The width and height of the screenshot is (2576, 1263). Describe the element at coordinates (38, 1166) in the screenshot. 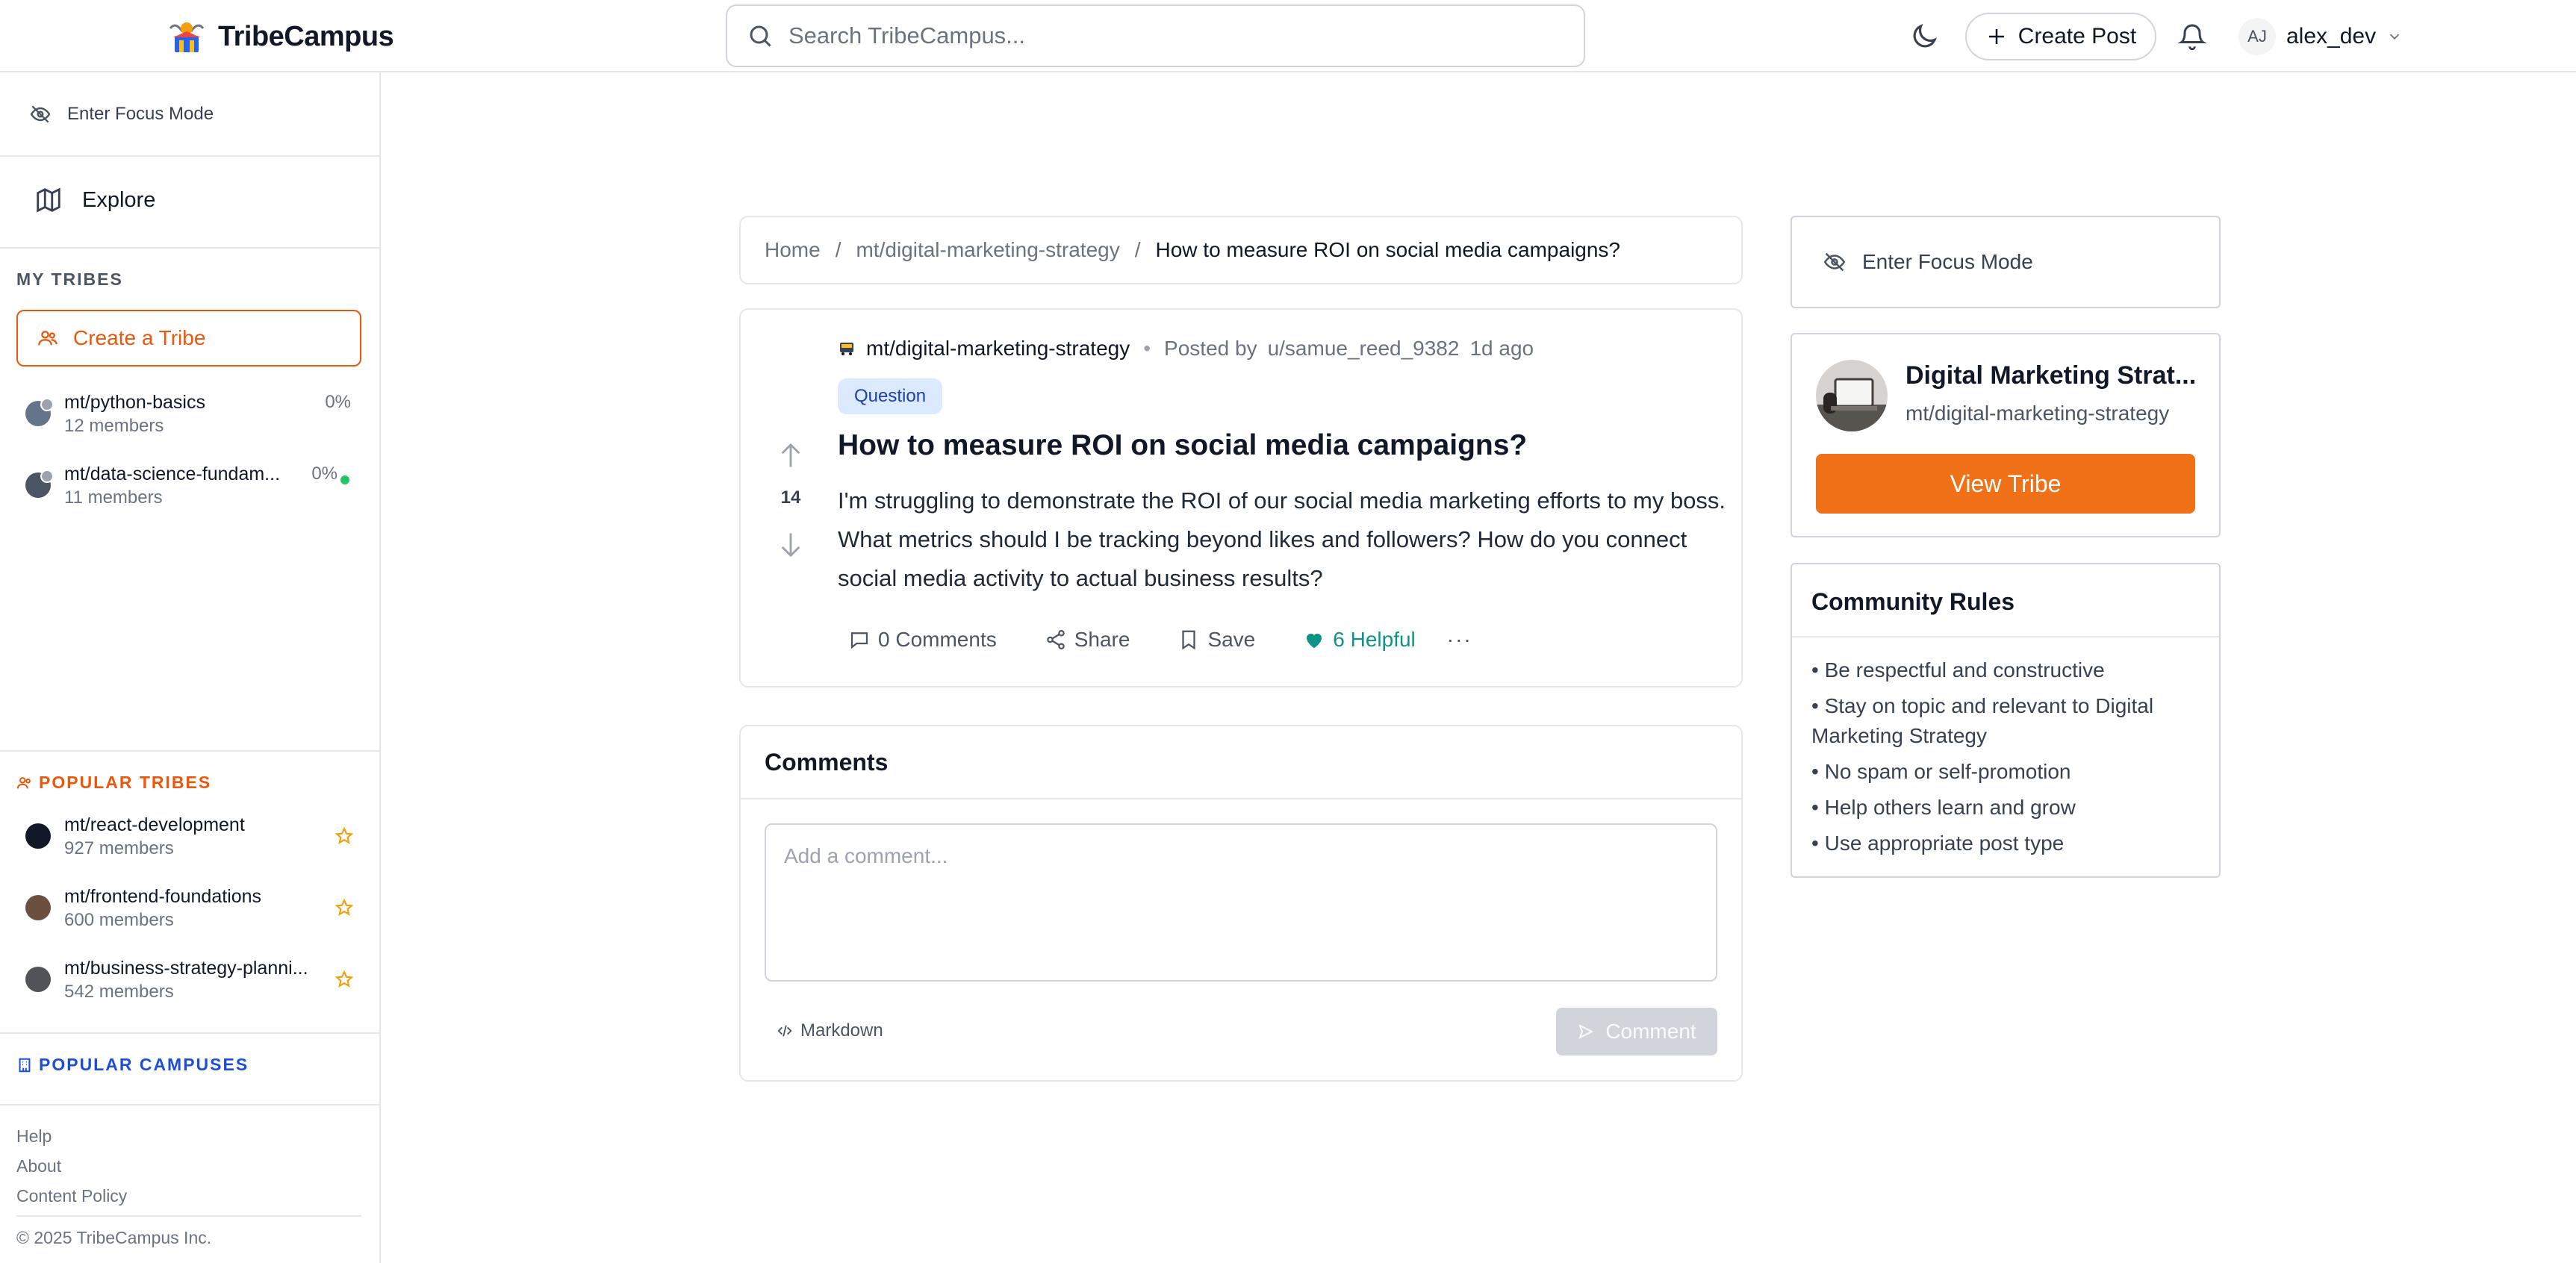

I see `footer-link-about: About` at that location.